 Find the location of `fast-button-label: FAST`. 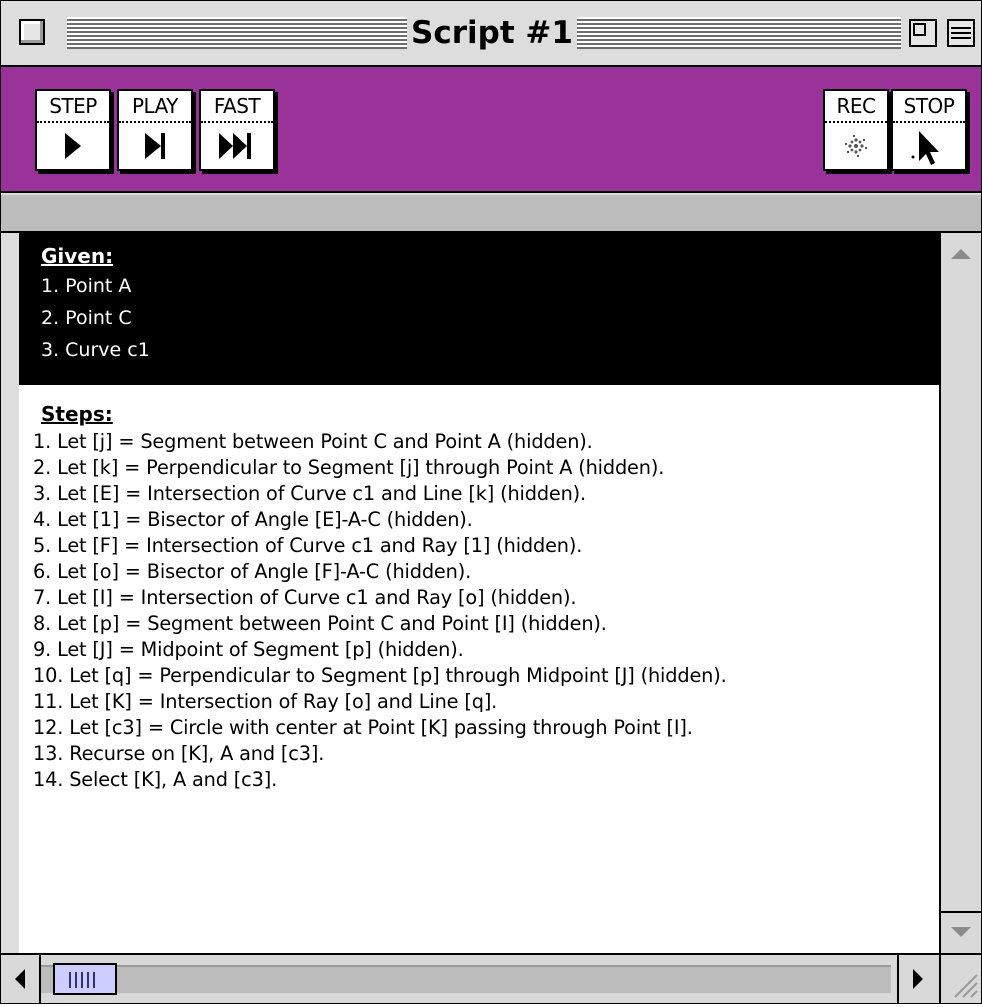

fast-button-label: FAST is located at coordinates (237, 107).